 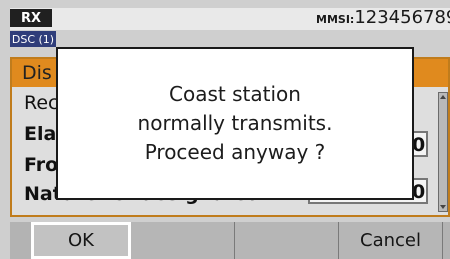 What do you see at coordinates (443, 152) in the screenshot?
I see `scrollbar` at bounding box center [443, 152].